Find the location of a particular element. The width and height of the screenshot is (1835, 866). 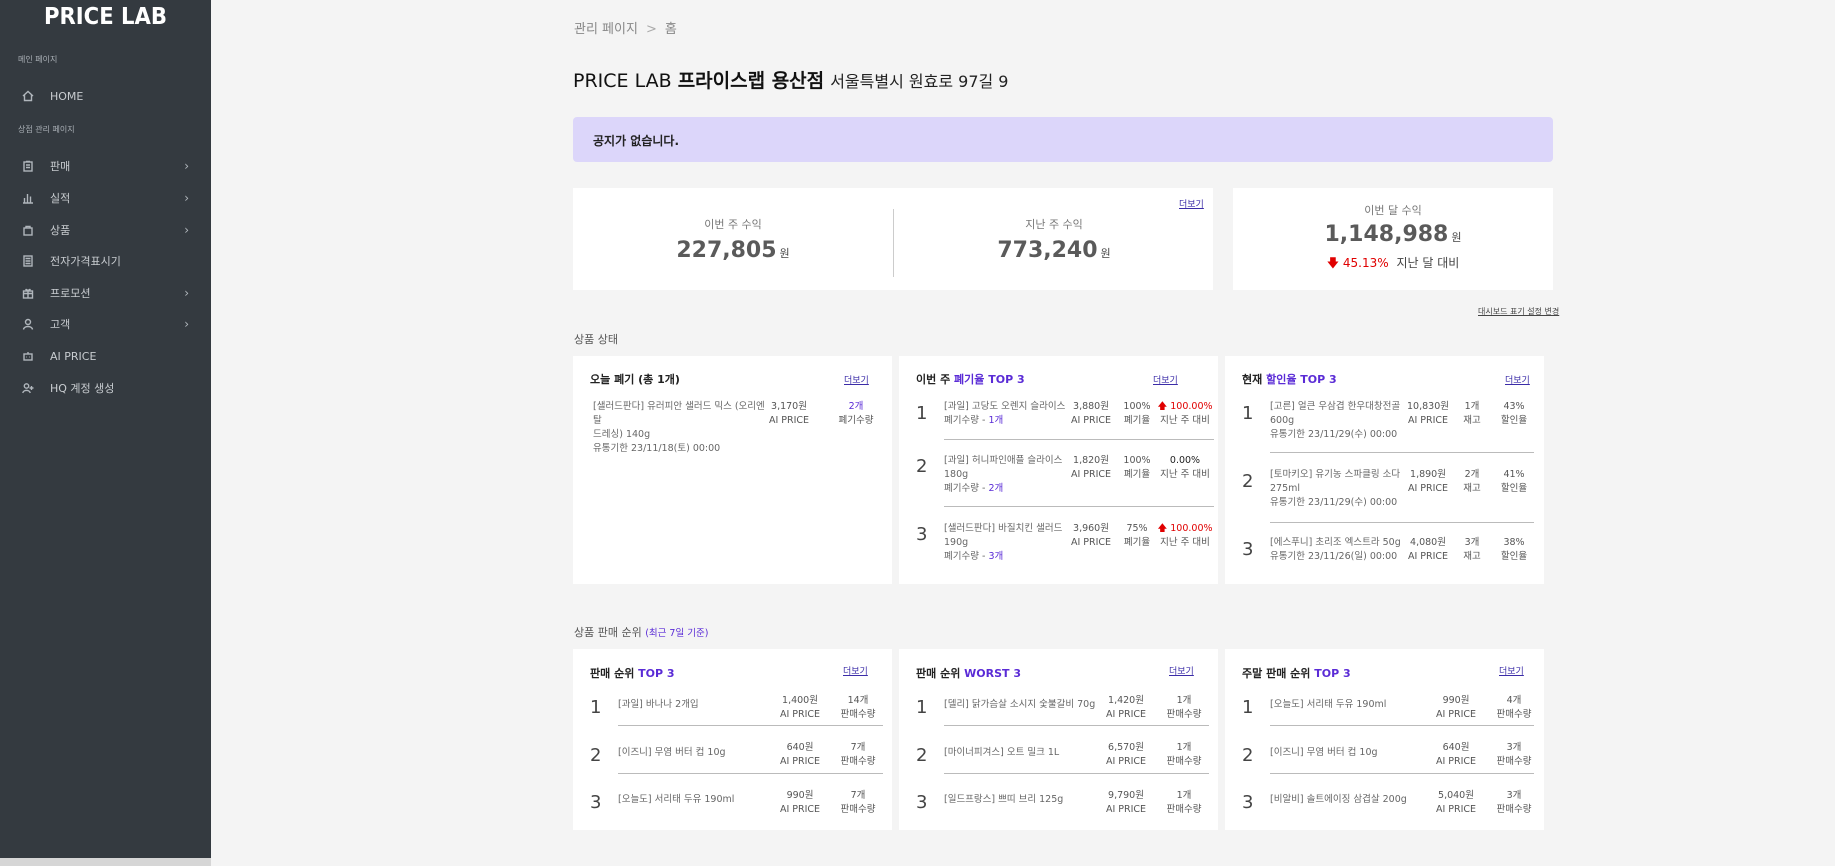

sales-top3-more-link: 더보기 is located at coordinates (855, 670).